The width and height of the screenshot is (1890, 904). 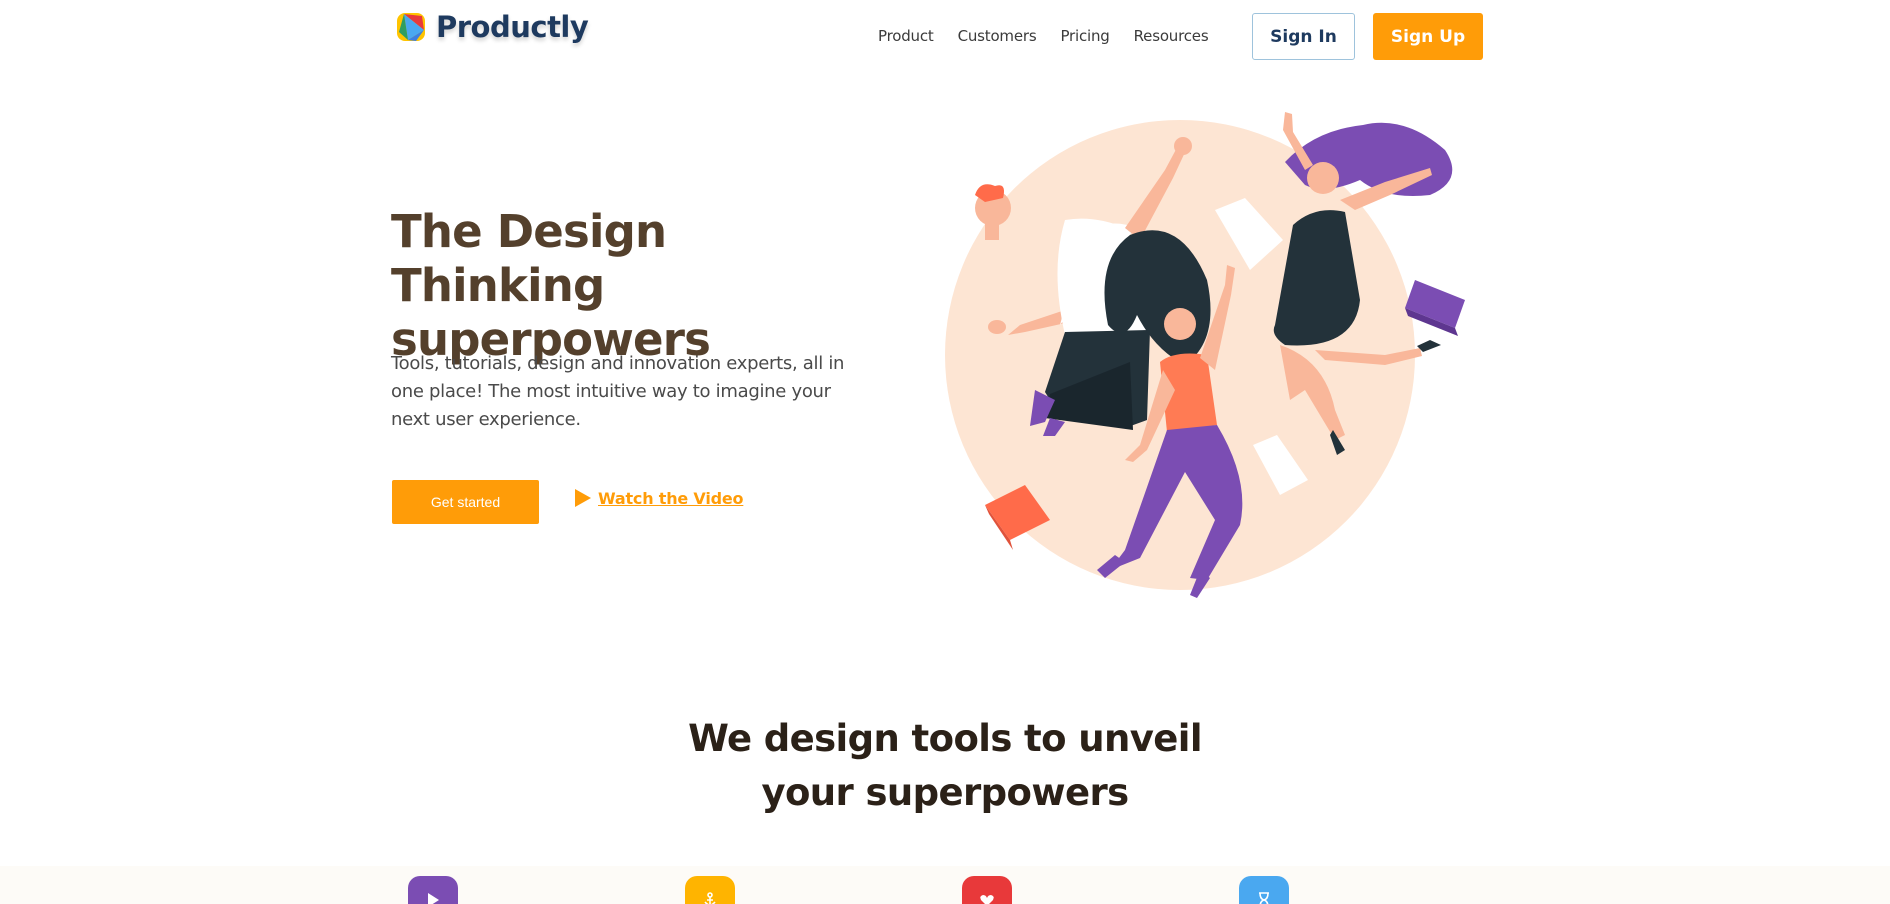 I want to click on purple-book, so click(x=1435, y=308).